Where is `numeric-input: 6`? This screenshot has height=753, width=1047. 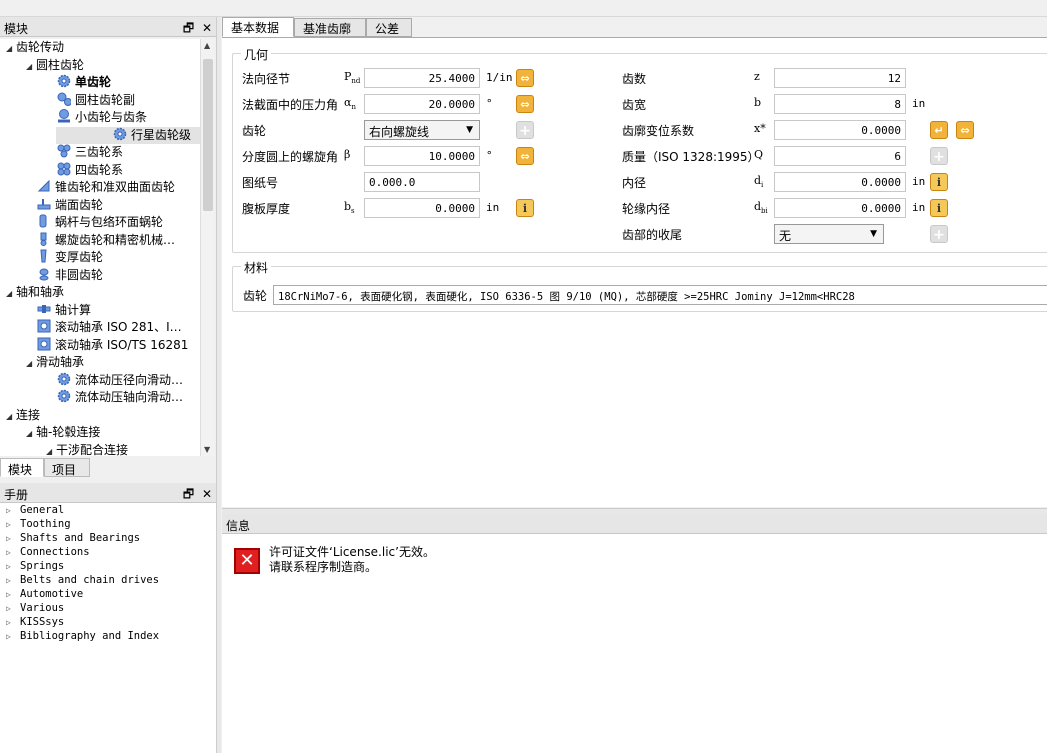
numeric-input: 6 is located at coordinates (840, 156).